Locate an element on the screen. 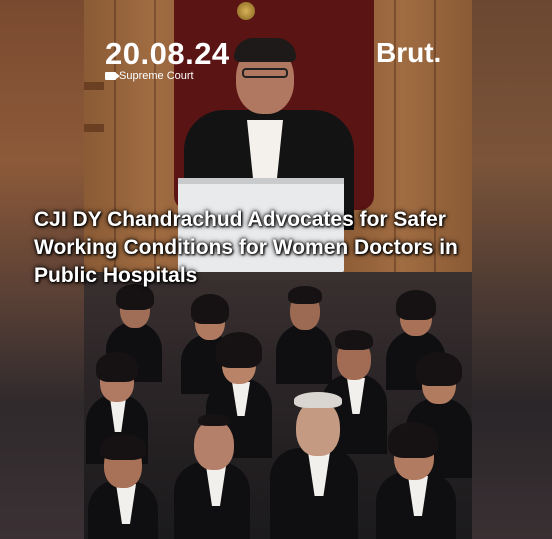 The width and height of the screenshot is (552, 539). judge-glasses is located at coordinates (265, 73).